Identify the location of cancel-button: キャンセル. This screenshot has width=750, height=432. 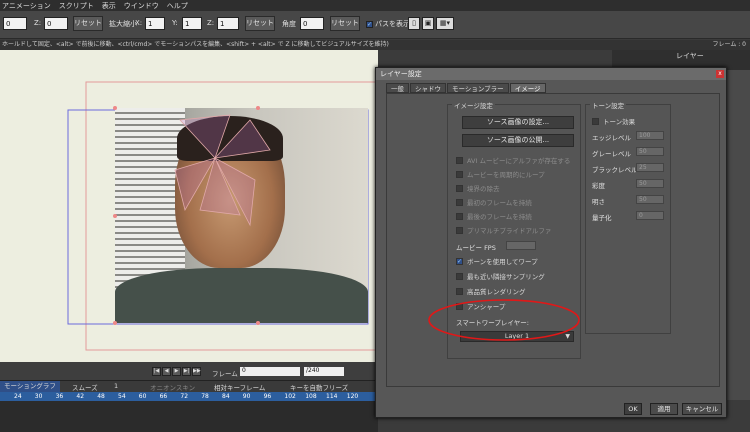
(702, 409).